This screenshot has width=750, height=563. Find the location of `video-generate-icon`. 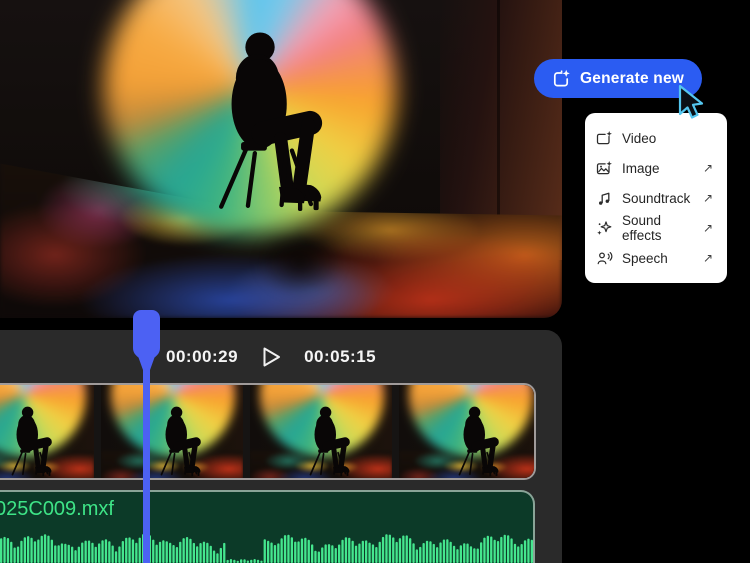

video-generate-icon is located at coordinates (604, 138).